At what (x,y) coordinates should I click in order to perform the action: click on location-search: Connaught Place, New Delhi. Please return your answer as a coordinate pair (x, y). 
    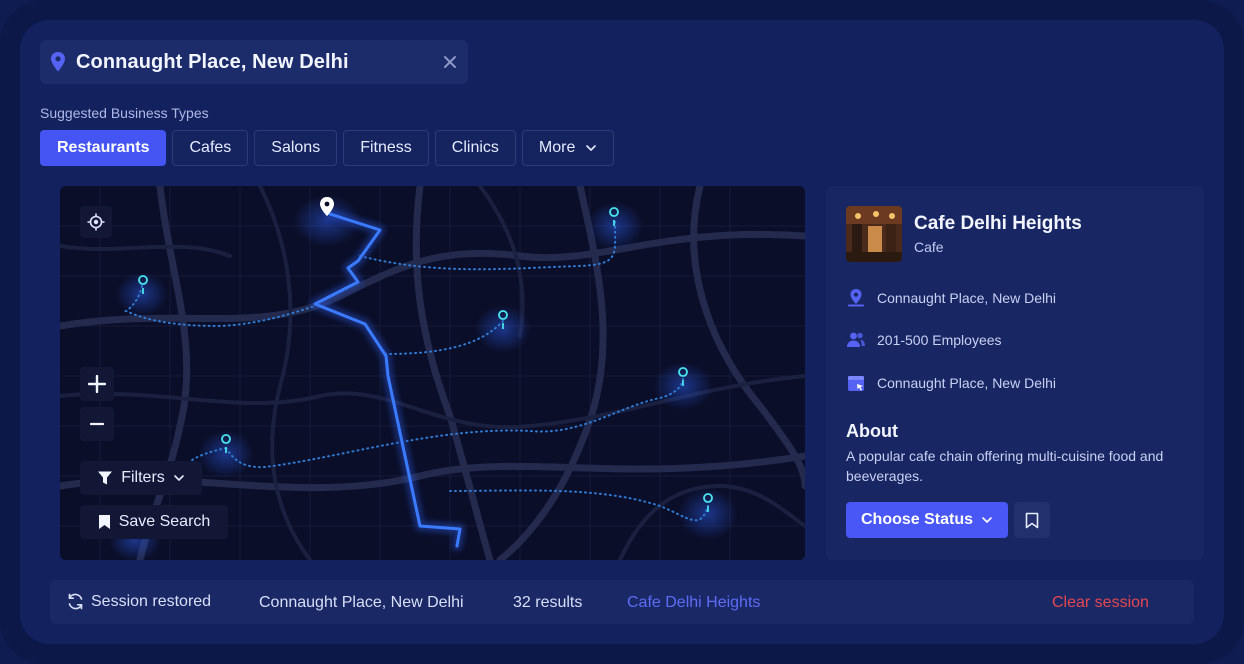
    Looking at the image, I should click on (254, 62).